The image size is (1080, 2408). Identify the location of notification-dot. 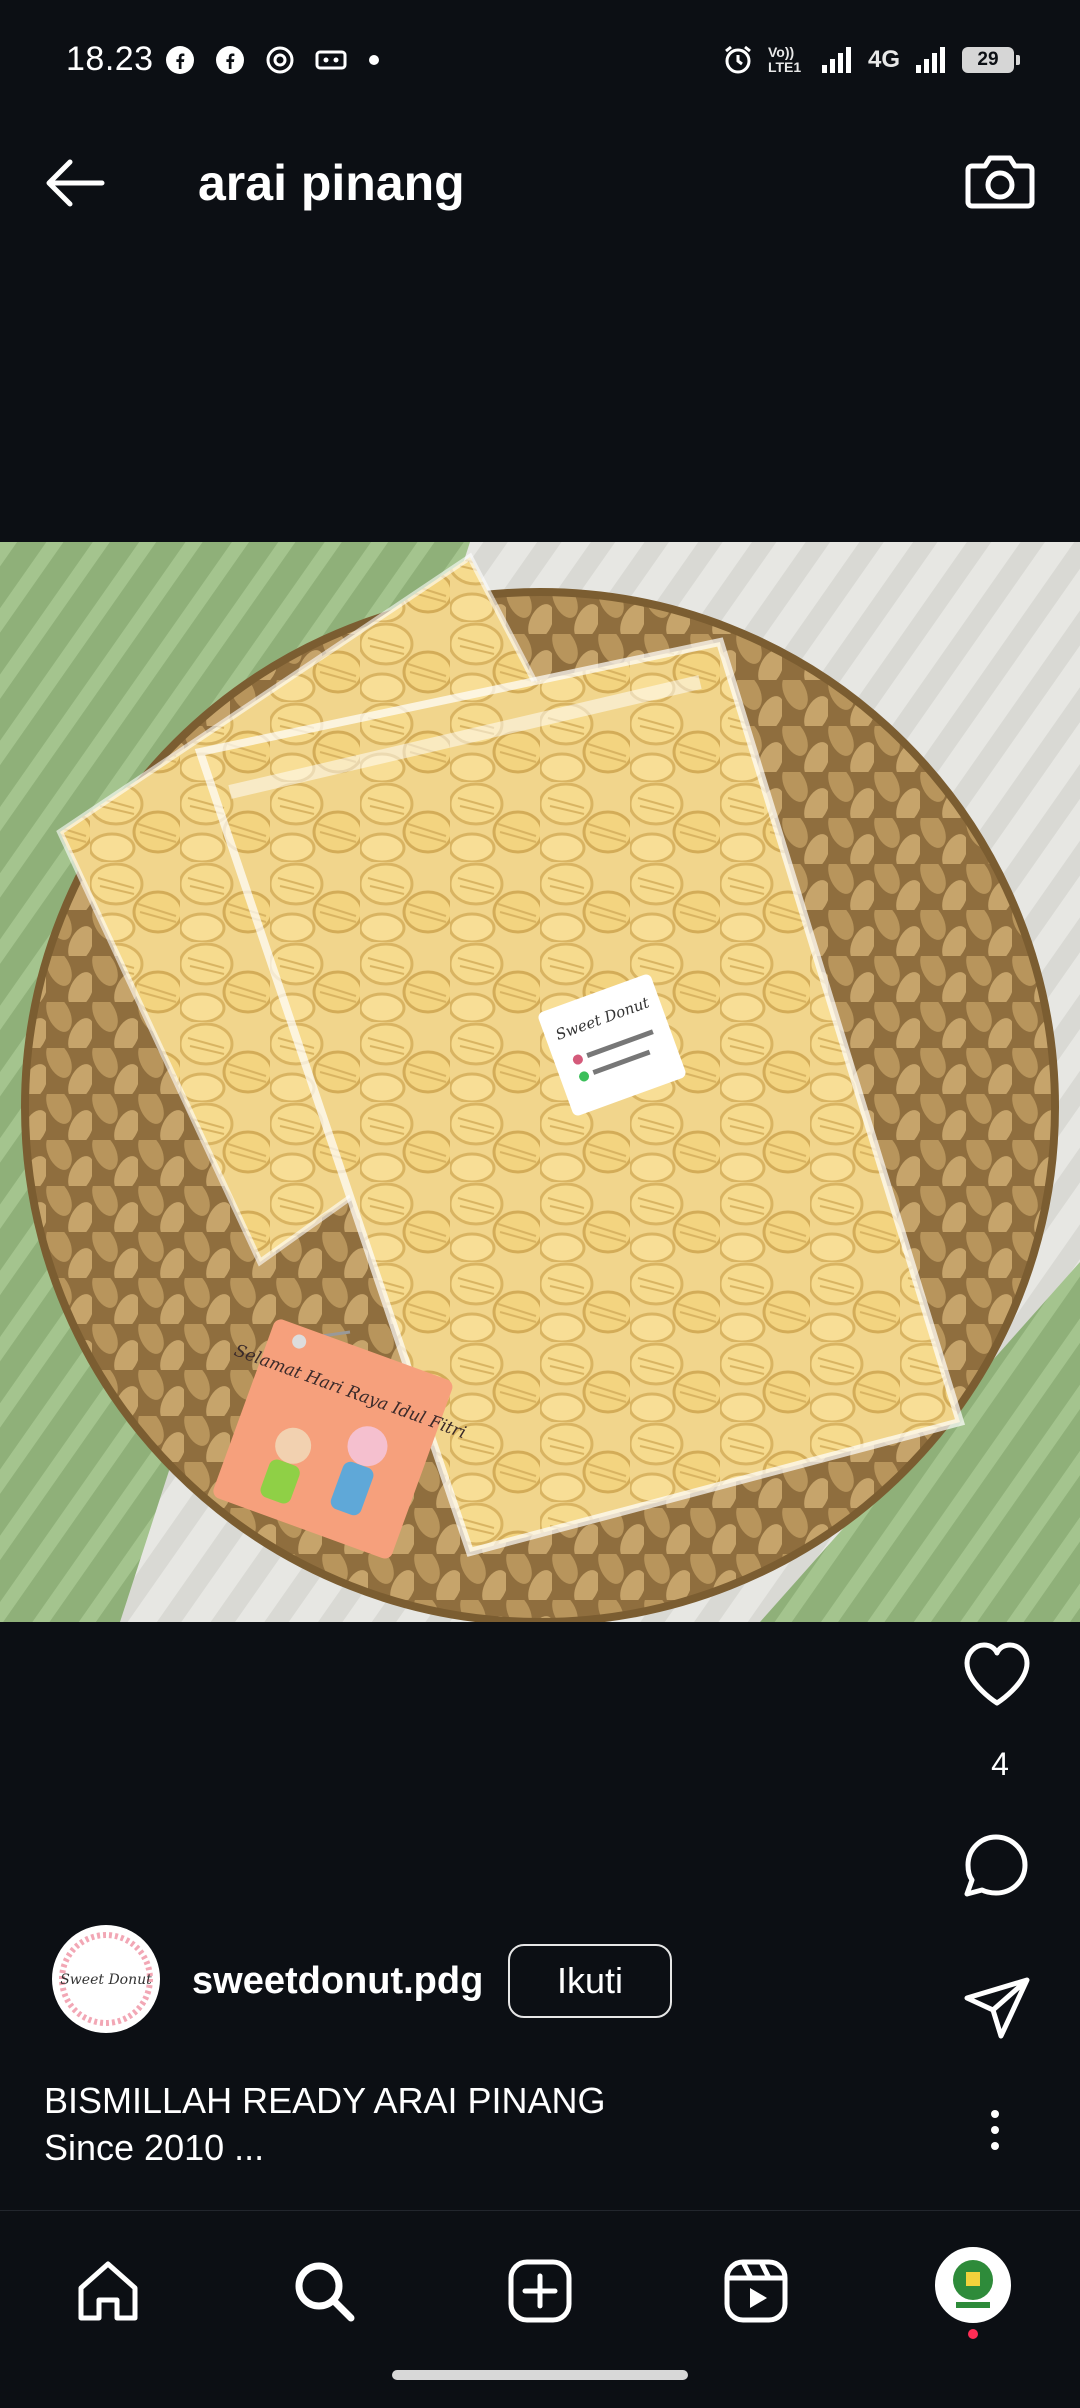
(973, 2334).